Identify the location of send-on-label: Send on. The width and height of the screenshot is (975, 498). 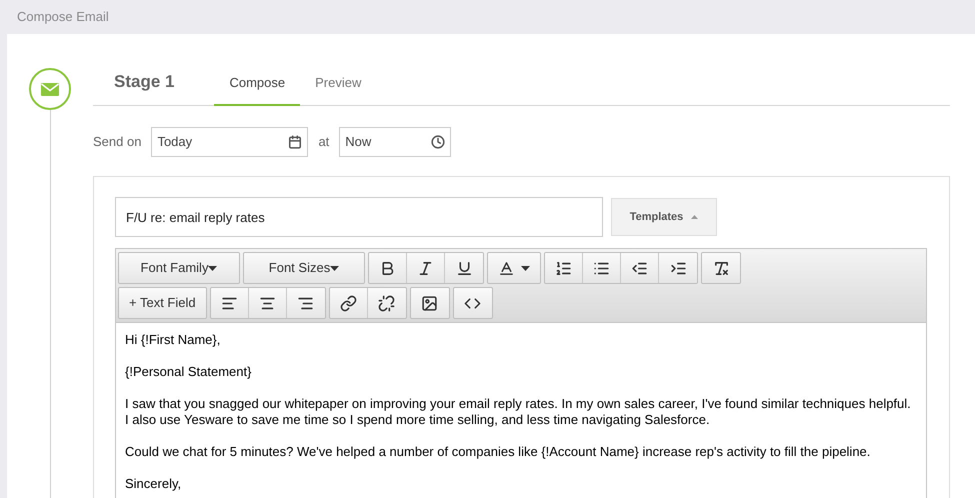
(117, 142).